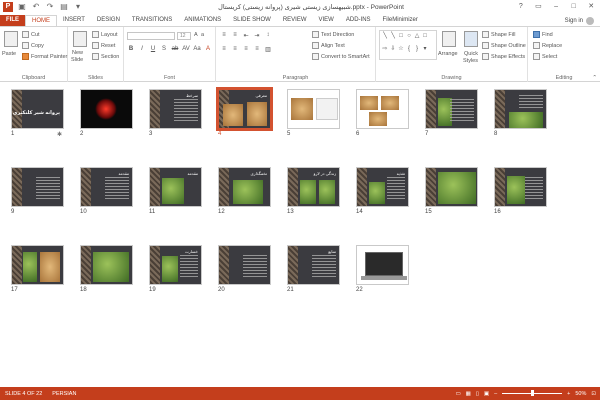 This screenshot has width=600, height=400. I want to click on slide-thumbnail: 16, so click(520, 192).